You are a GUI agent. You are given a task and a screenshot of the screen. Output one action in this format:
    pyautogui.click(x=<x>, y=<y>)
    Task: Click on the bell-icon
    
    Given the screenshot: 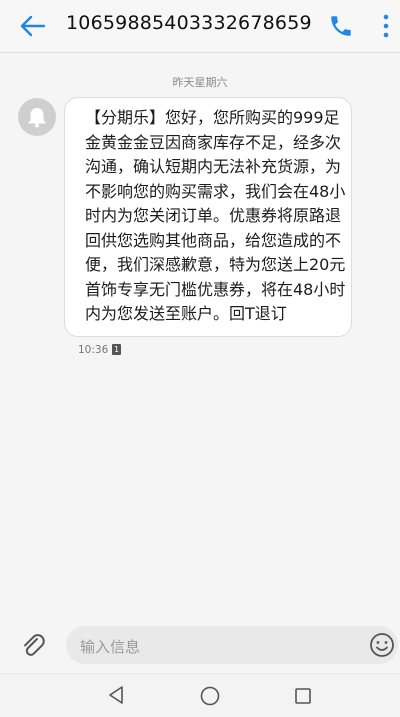 What is the action you would take?
    pyautogui.click(x=37, y=118)
    